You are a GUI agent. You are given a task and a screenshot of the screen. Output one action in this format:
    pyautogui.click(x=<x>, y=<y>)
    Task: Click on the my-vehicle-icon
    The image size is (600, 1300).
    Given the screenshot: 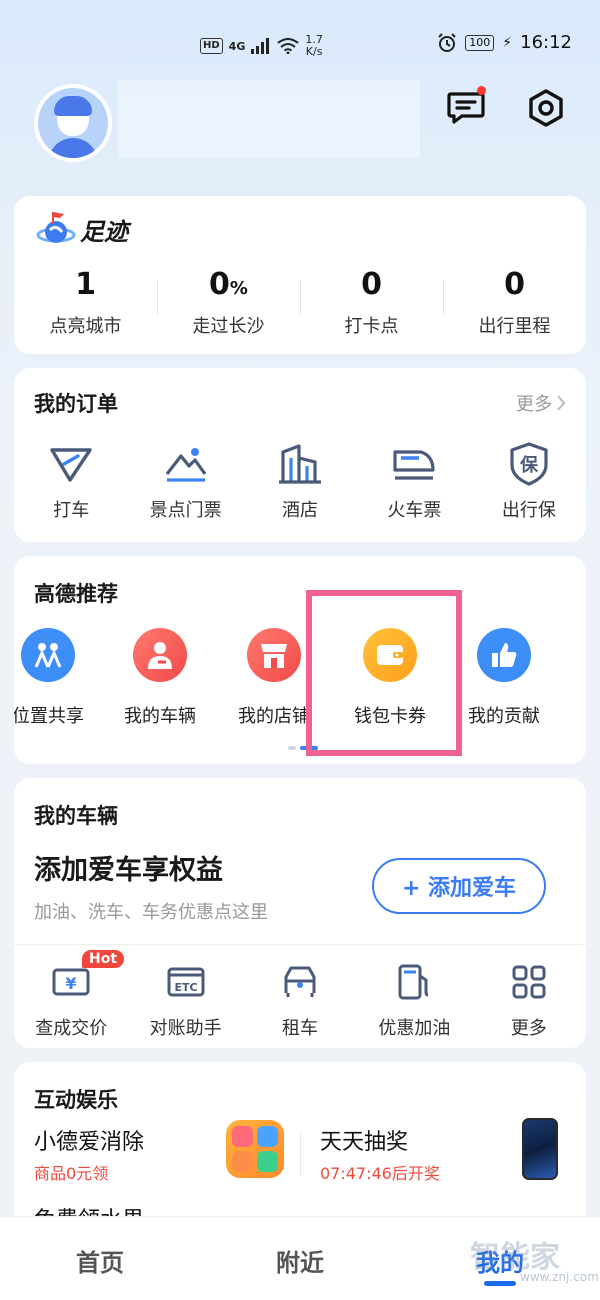 What is the action you would take?
    pyautogui.click(x=160, y=655)
    